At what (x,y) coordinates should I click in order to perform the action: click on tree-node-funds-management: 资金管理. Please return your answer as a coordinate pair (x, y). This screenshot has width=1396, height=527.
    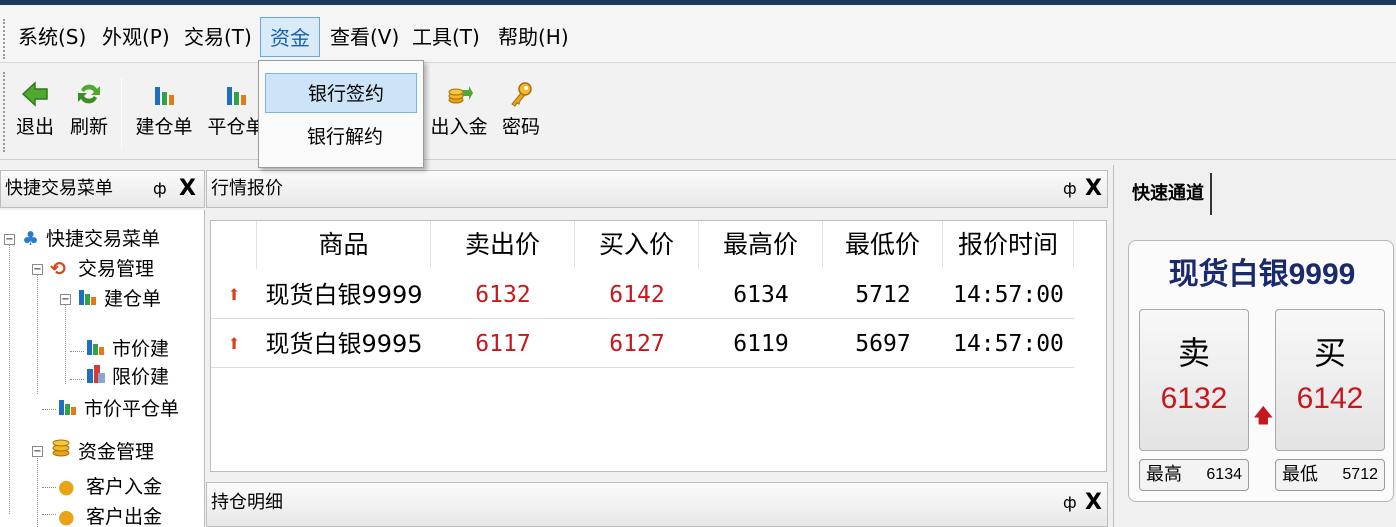
    Looking at the image, I should click on (102, 451).